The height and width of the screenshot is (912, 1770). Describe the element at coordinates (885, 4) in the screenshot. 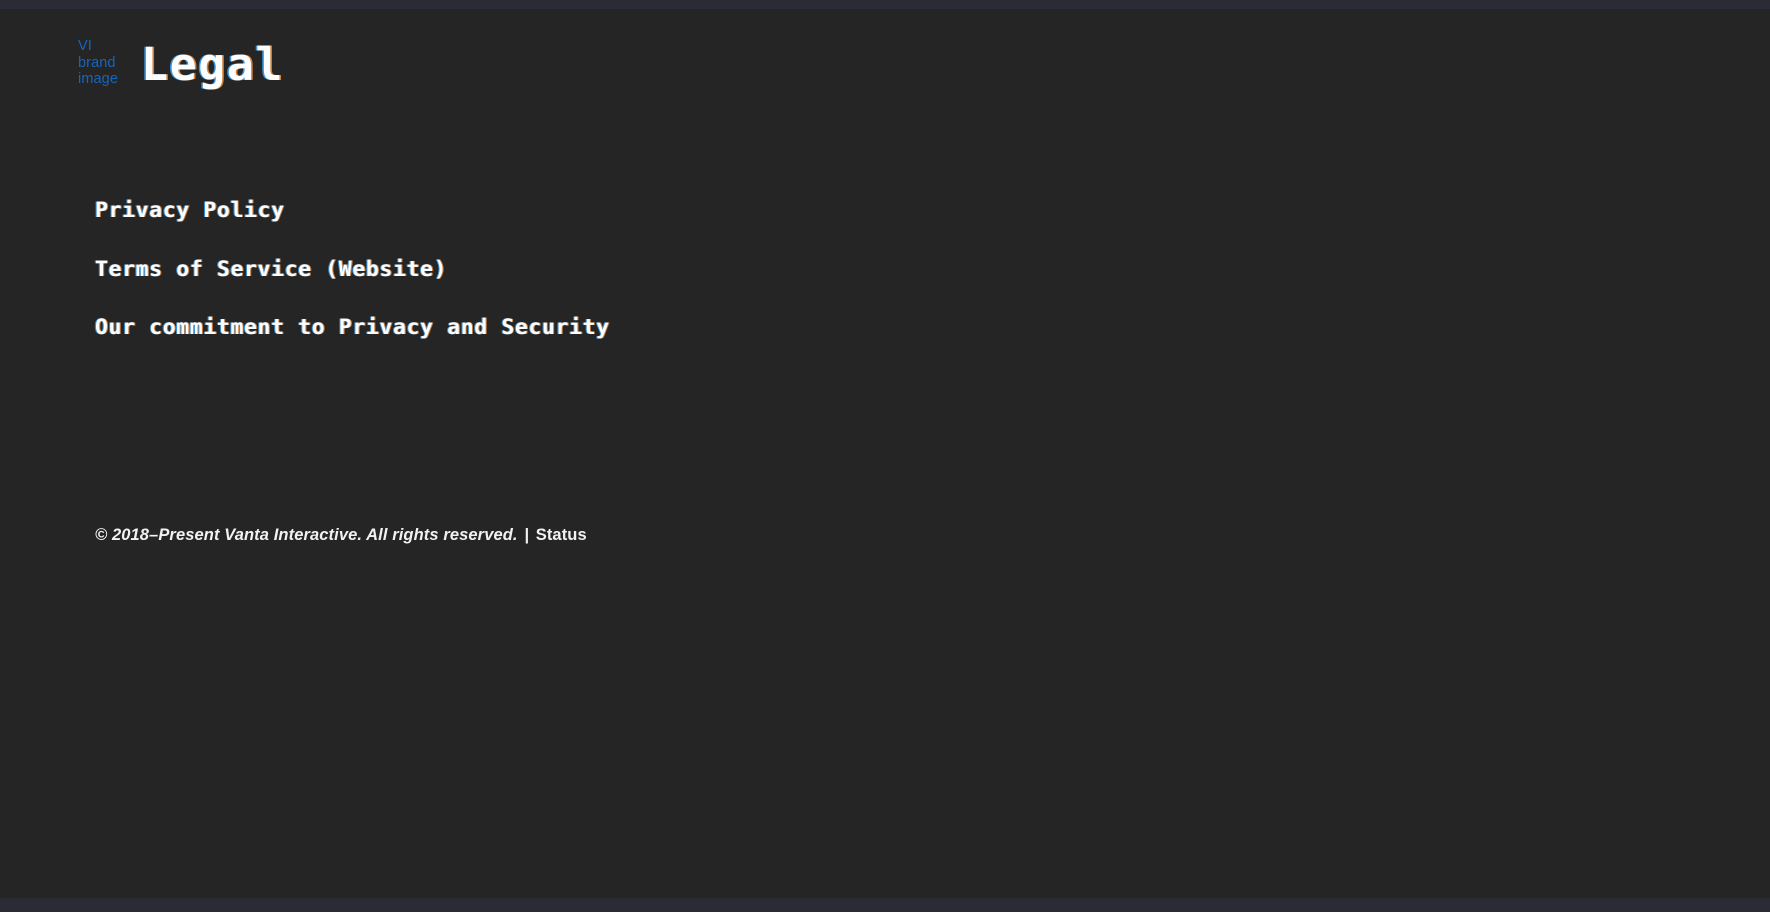

I see `browser-top-chrome-strip` at that location.